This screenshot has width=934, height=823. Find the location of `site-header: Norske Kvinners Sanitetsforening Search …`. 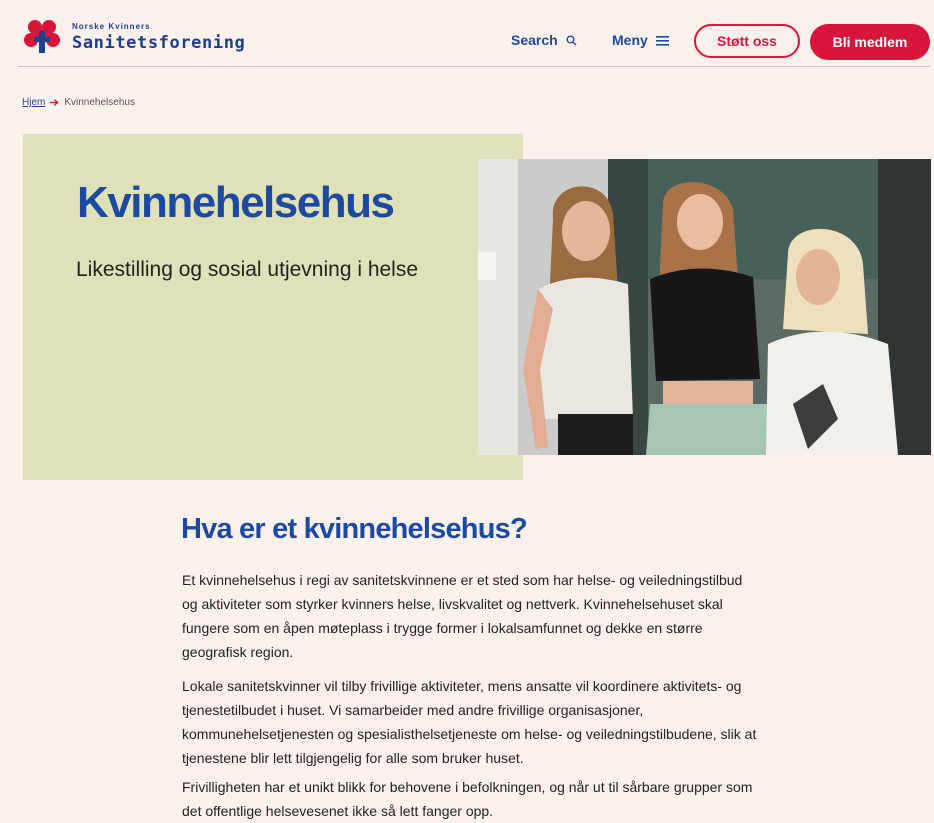

site-header: Norske Kvinners Sanitetsforening Search … is located at coordinates (467, 33).